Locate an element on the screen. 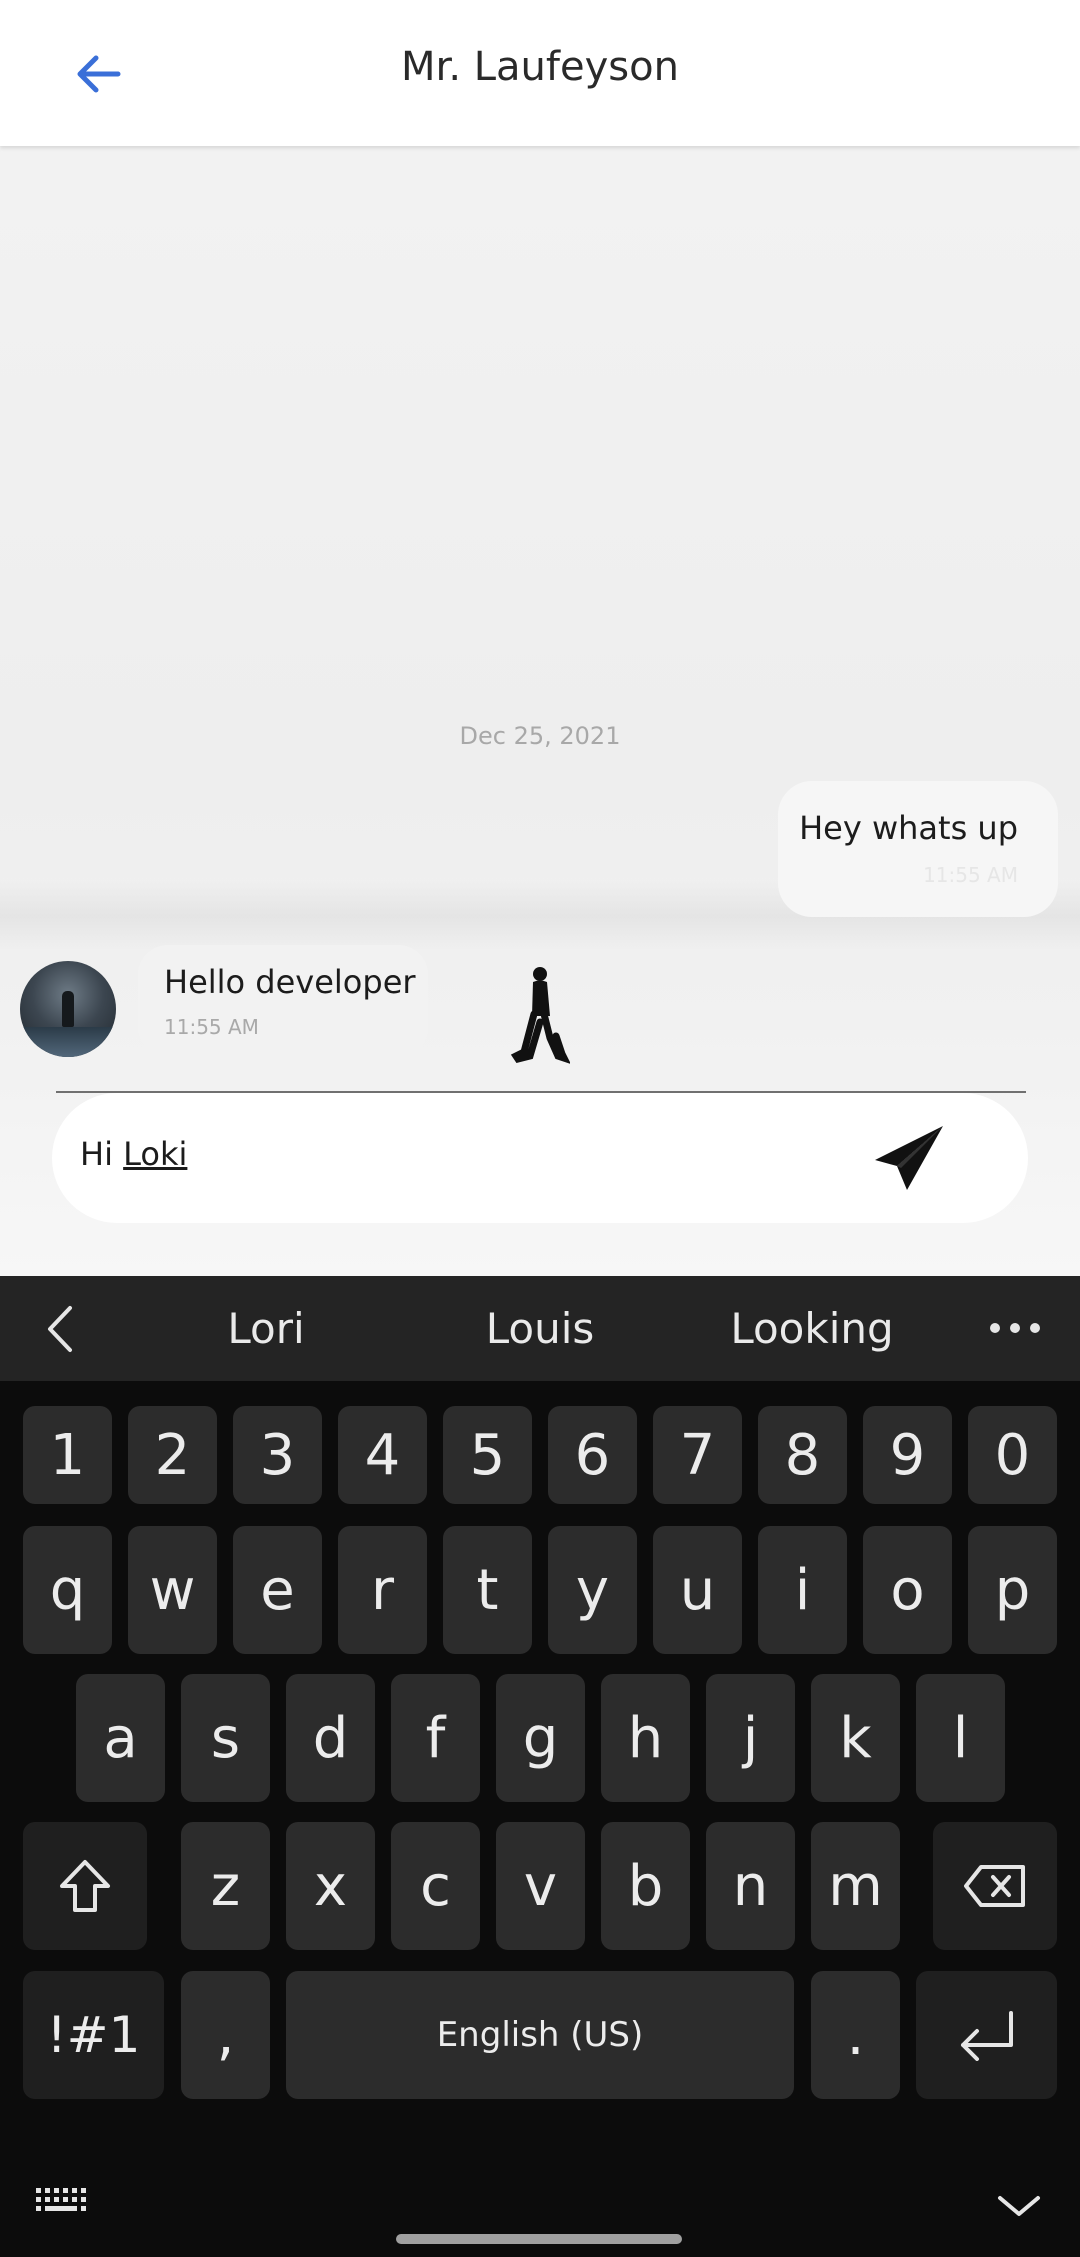 The height and width of the screenshot is (2257, 1080). enter-icon is located at coordinates (986, 2036).